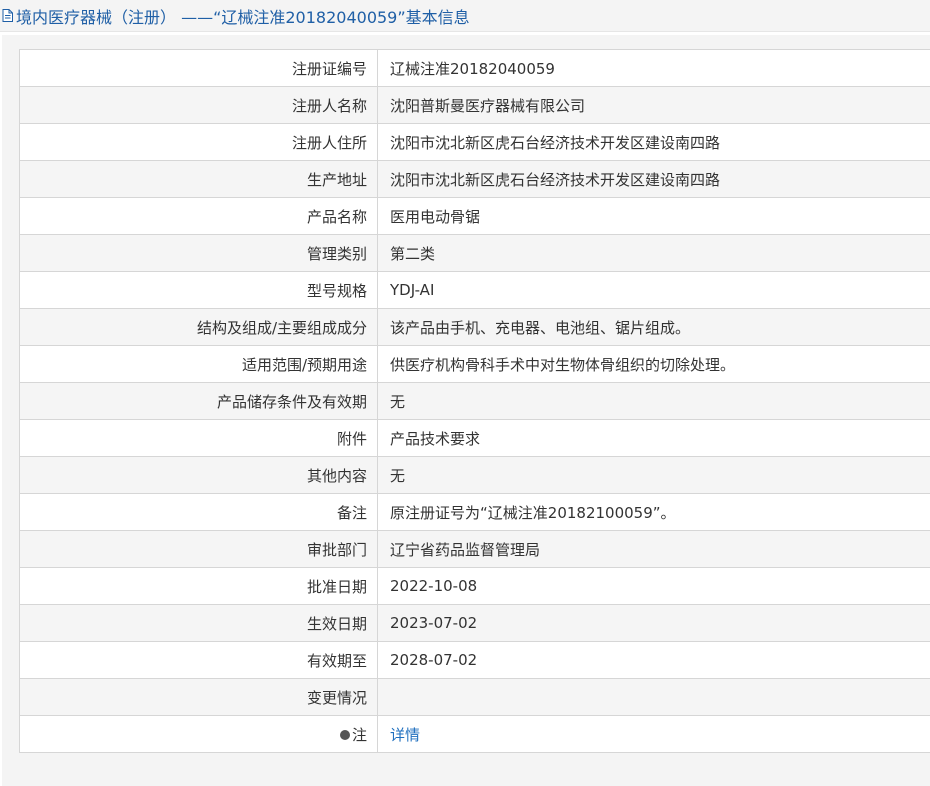 Image resolution: width=930 pixels, height=786 pixels. I want to click on field-value: 沈阳普斯曼医疗器械有限公司, so click(653, 105).